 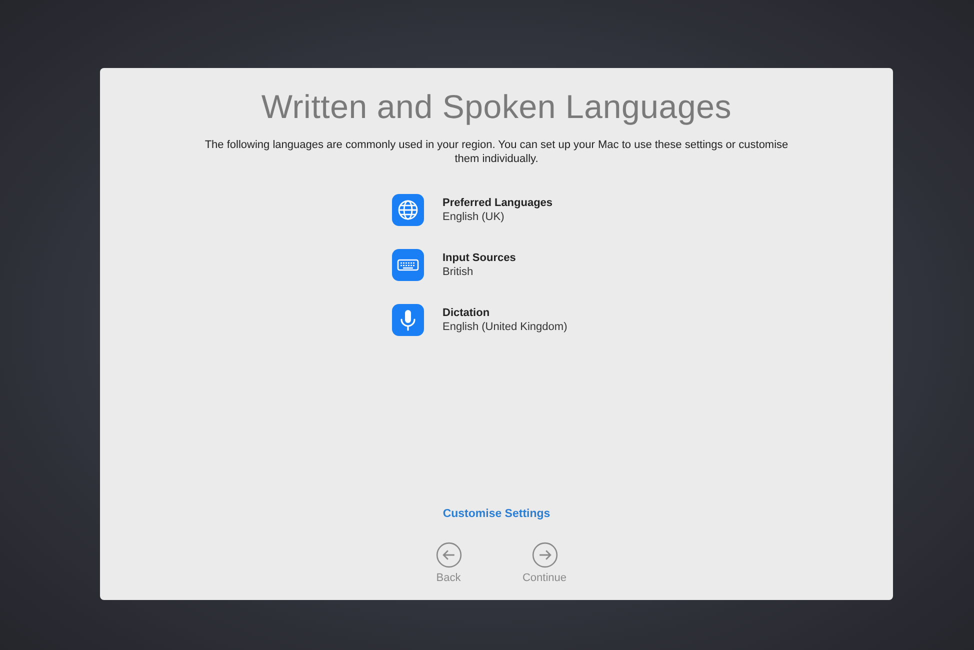 What do you see at coordinates (544, 563) in the screenshot?
I see `continue-button: Continue` at bounding box center [544, 563].